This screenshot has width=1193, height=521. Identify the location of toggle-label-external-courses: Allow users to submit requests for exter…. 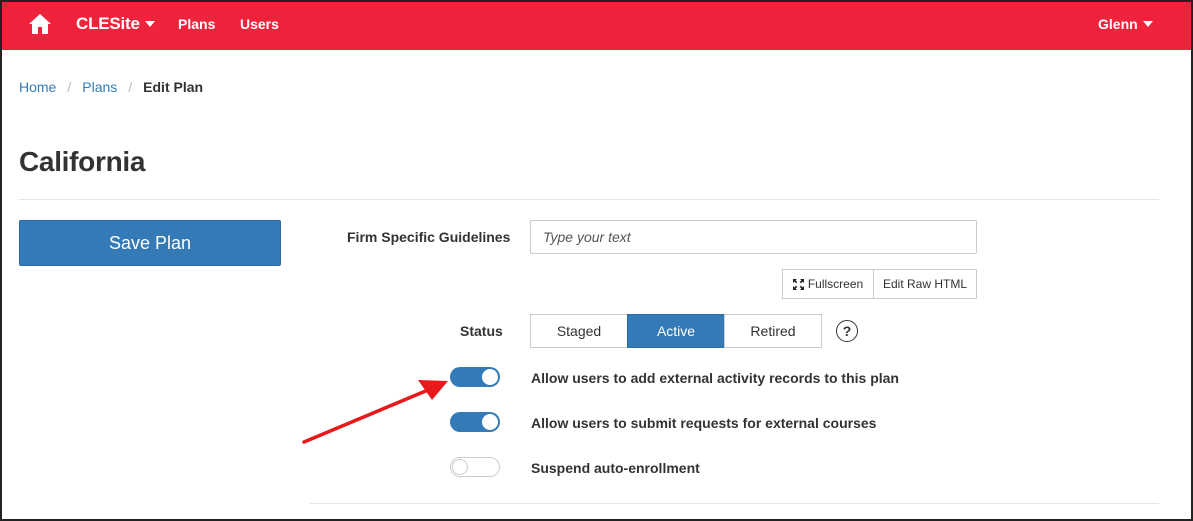
(704, 423).